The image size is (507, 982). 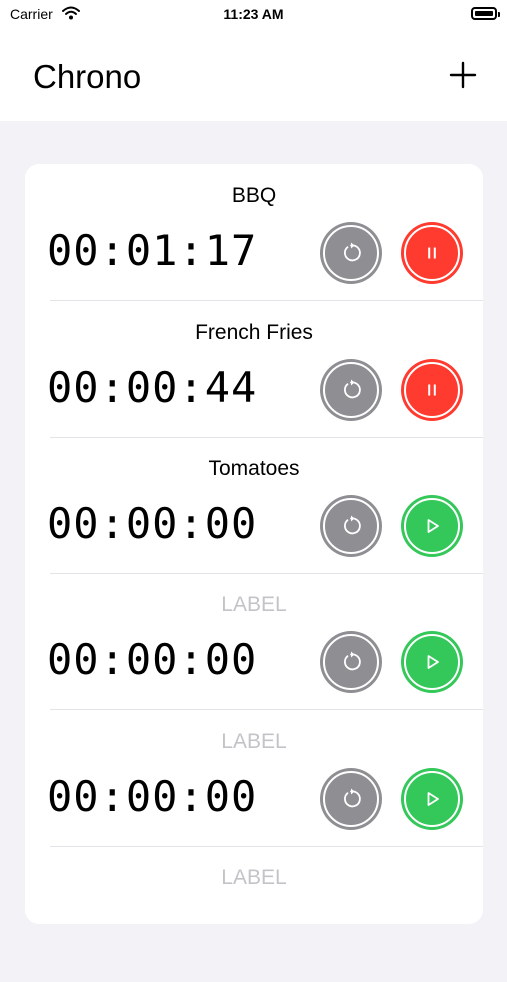 What do you see at coordinates (254, 196) in the screenshot?
I see `timer-label: BBQ` at bounding box center [254, 196].